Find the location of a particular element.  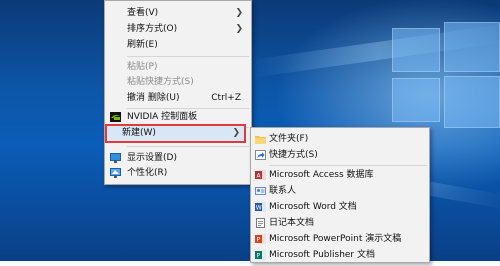

menu-item-label: Microsoft Word 文档 is located at coordinates (313, 207).